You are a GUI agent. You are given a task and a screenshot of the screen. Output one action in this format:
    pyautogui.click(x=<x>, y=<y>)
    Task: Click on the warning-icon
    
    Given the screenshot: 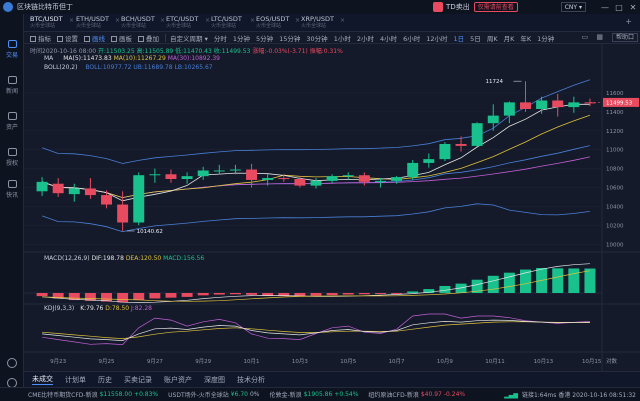 What is the action you would take?
    pyautogui.click(x=12, y=363)
    